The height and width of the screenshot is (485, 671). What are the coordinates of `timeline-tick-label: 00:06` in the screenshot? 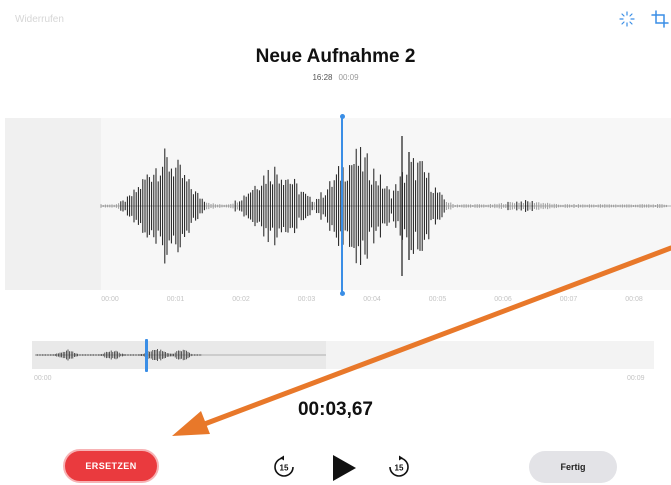 It's located at (503, 299).